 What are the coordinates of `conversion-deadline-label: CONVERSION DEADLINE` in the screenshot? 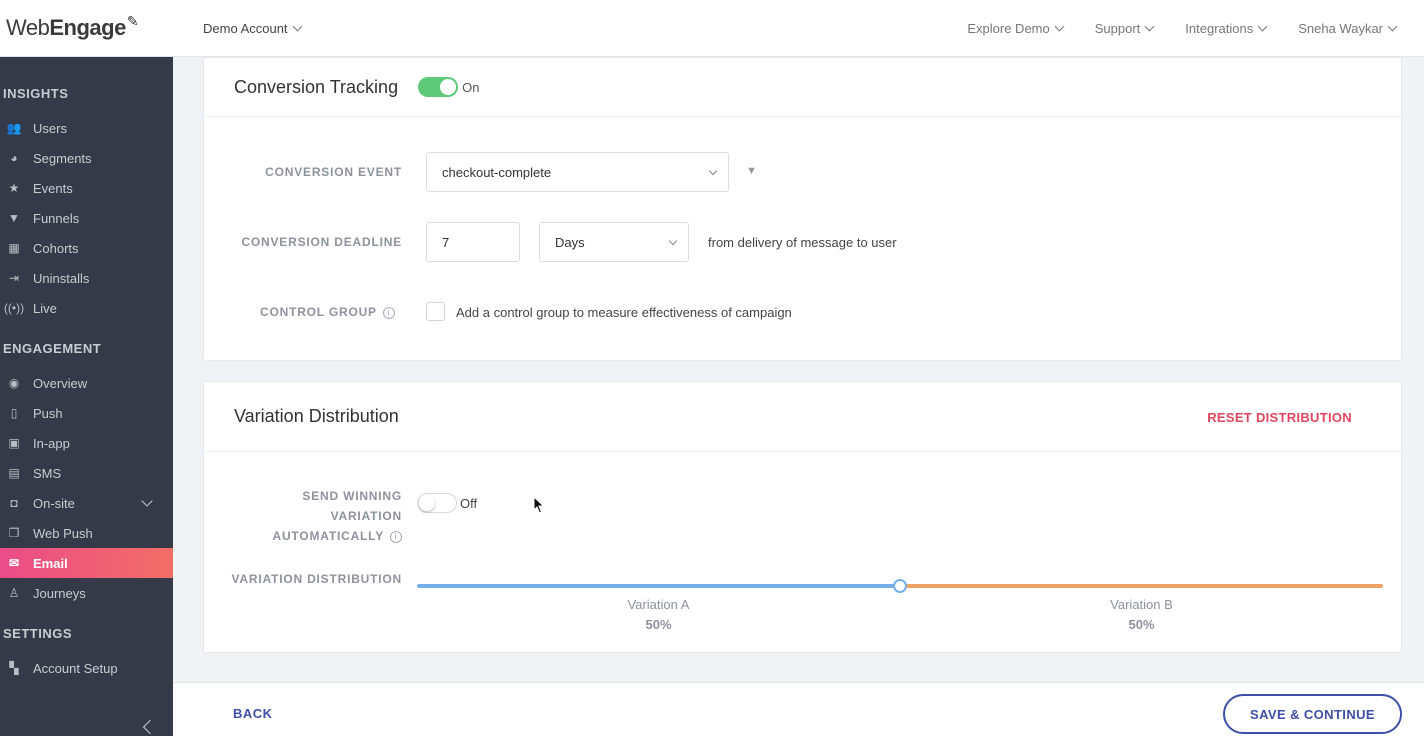 It's located at (321, 242).